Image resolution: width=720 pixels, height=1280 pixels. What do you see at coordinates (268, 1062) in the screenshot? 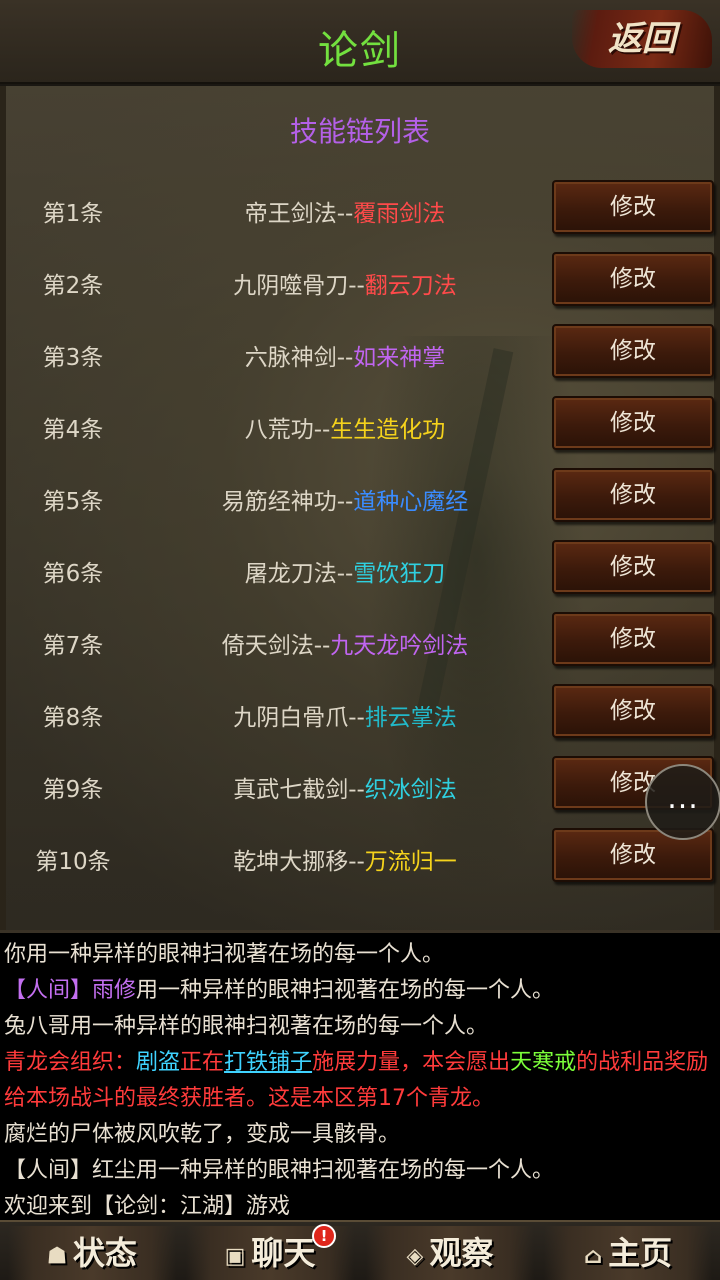
I see `chat-location-link: 打铁铺子` at bounding box center [268, 1062].